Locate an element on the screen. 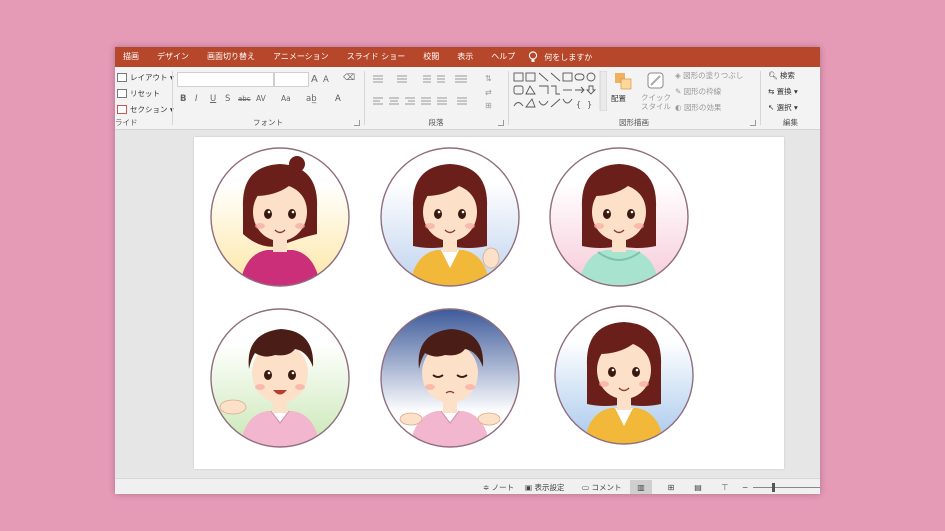  change-case-button: Aa is located at coordinates (286, 98).